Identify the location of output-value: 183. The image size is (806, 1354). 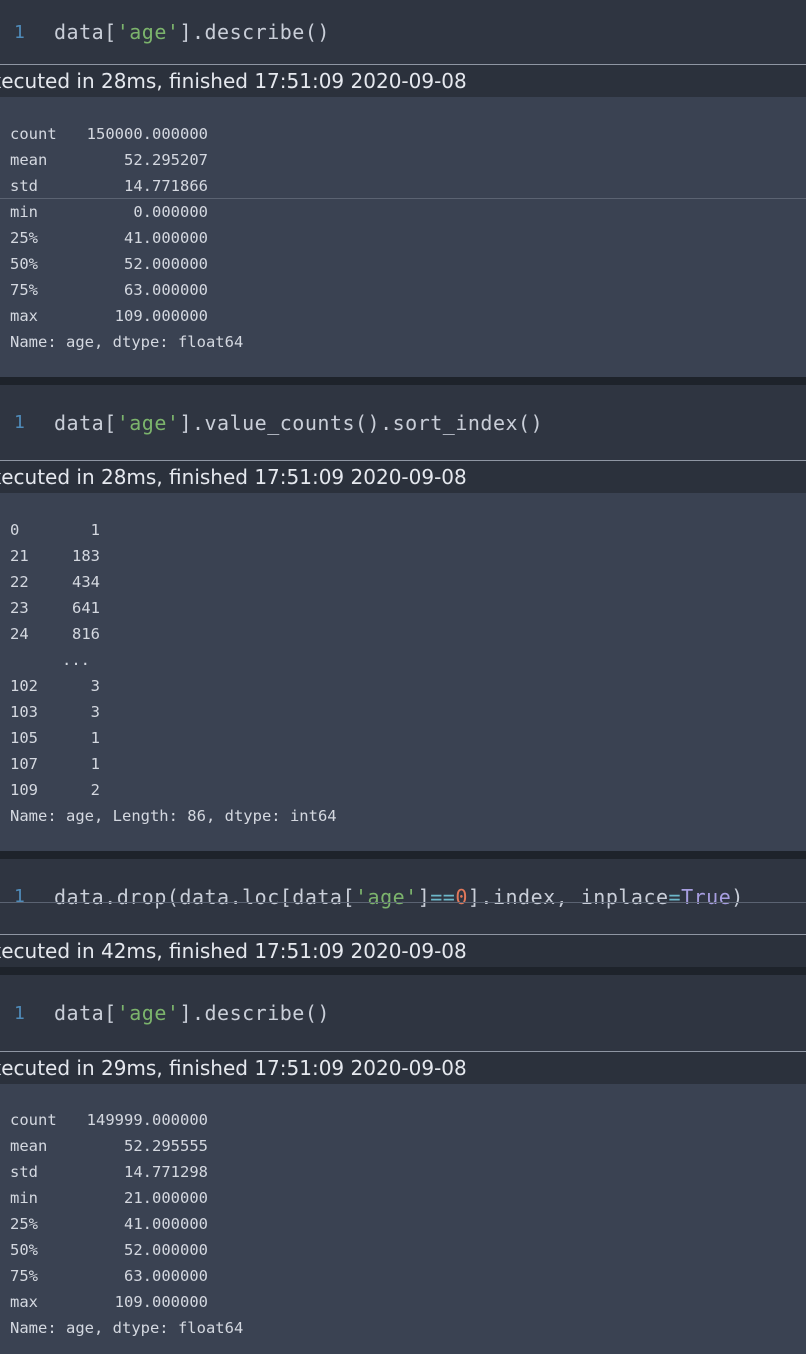
(86, 556).